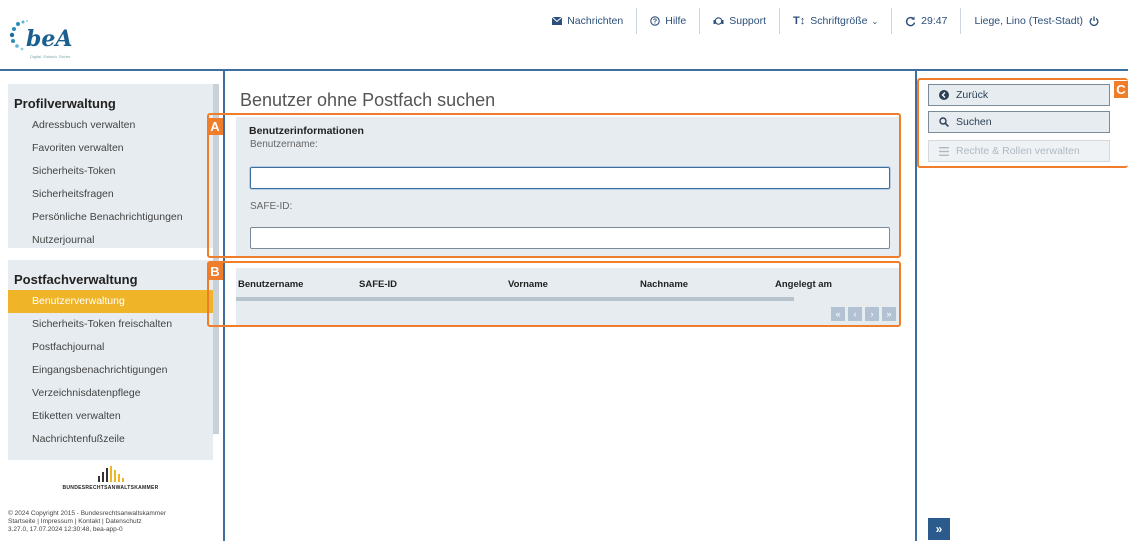 Image resolution: width=1128 pixels, height=541 pixels. I want to click on nav-user: Liege, Lino (Test-Stadt), so click(1036, 21).